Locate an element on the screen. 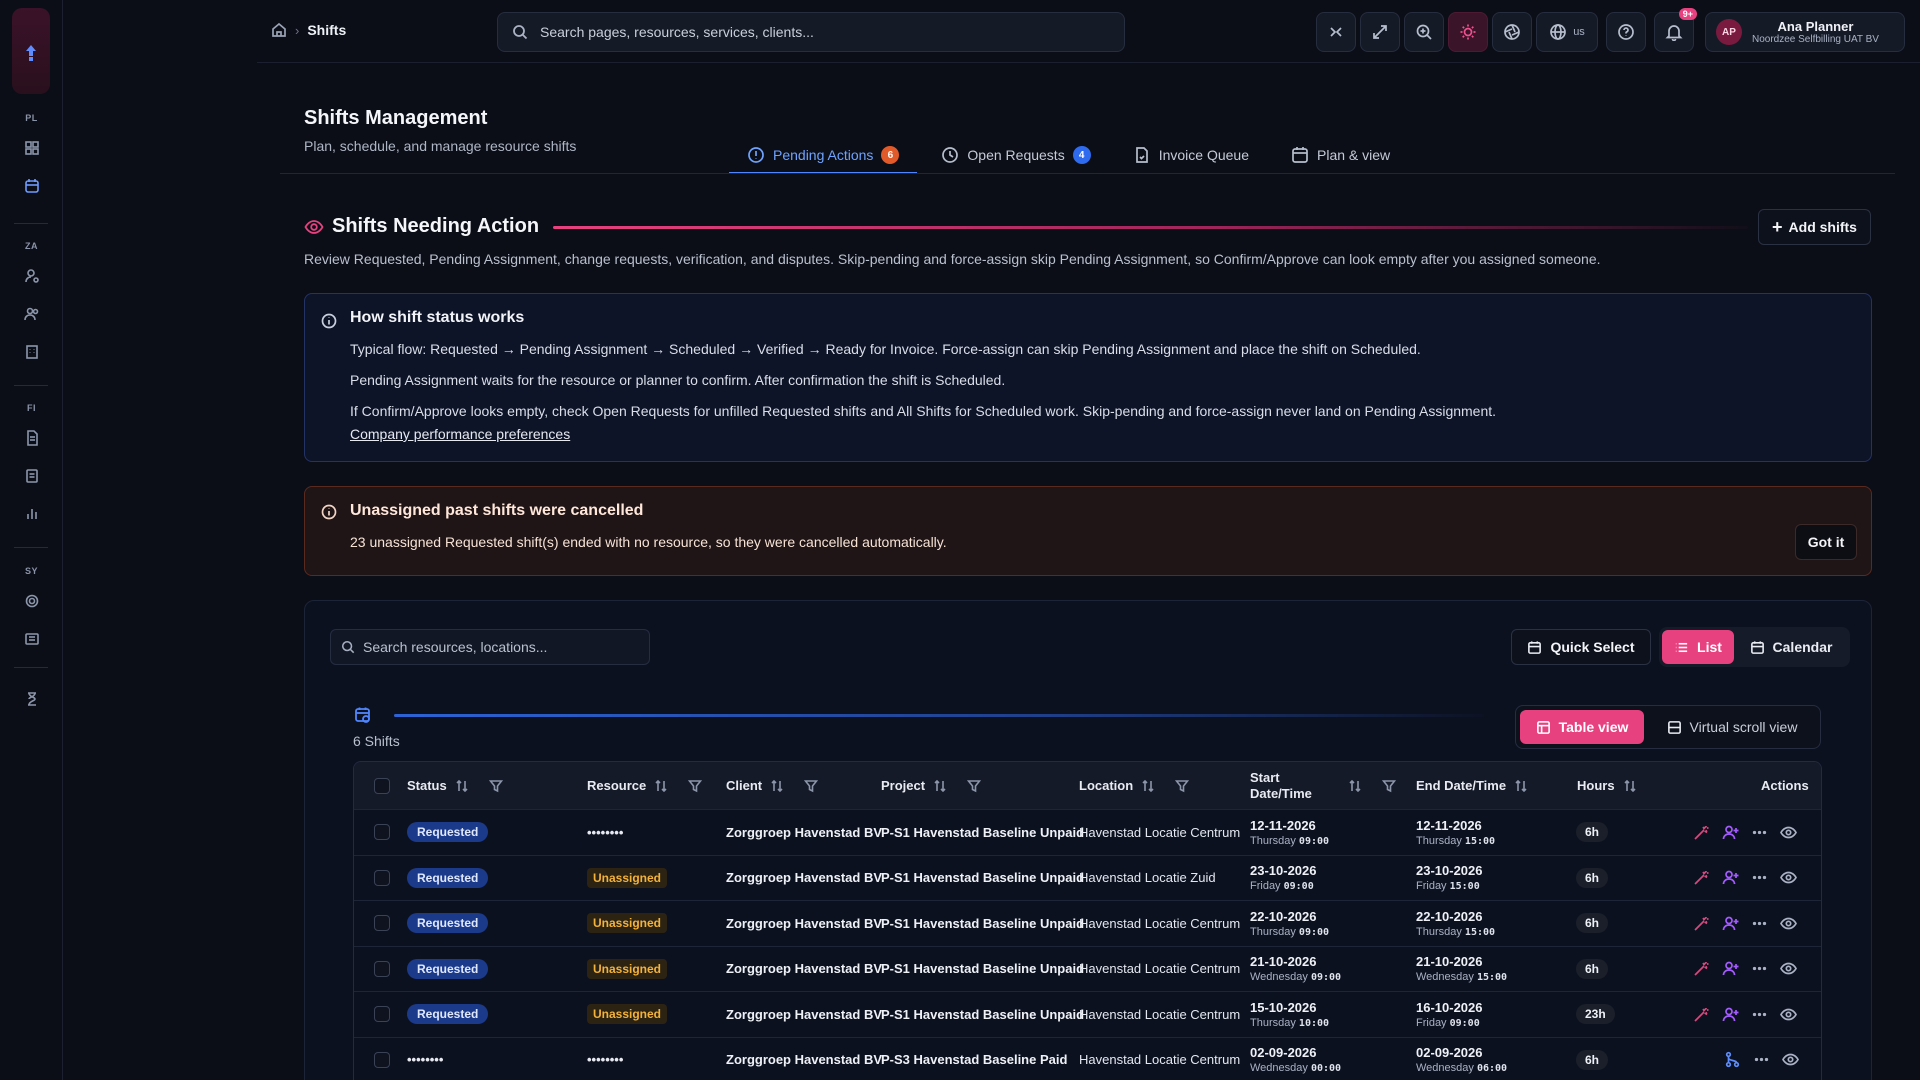 The height and width of the screenshot is (1080, 1920). column-resource: Resource is located at coordinates (645, 785).